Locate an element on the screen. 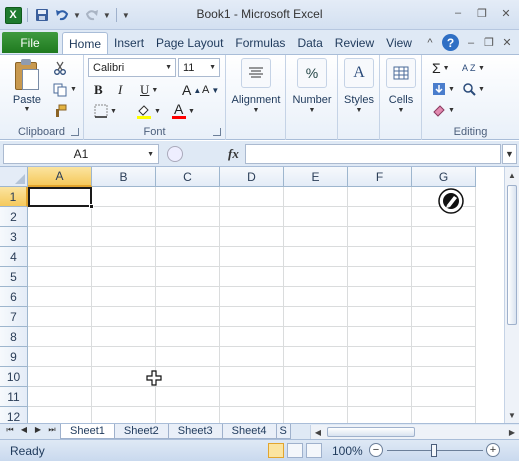 The height and width of the screenshot is (461, 519). scroll-right-icon: ▶ is located at coordinates (512, 432).